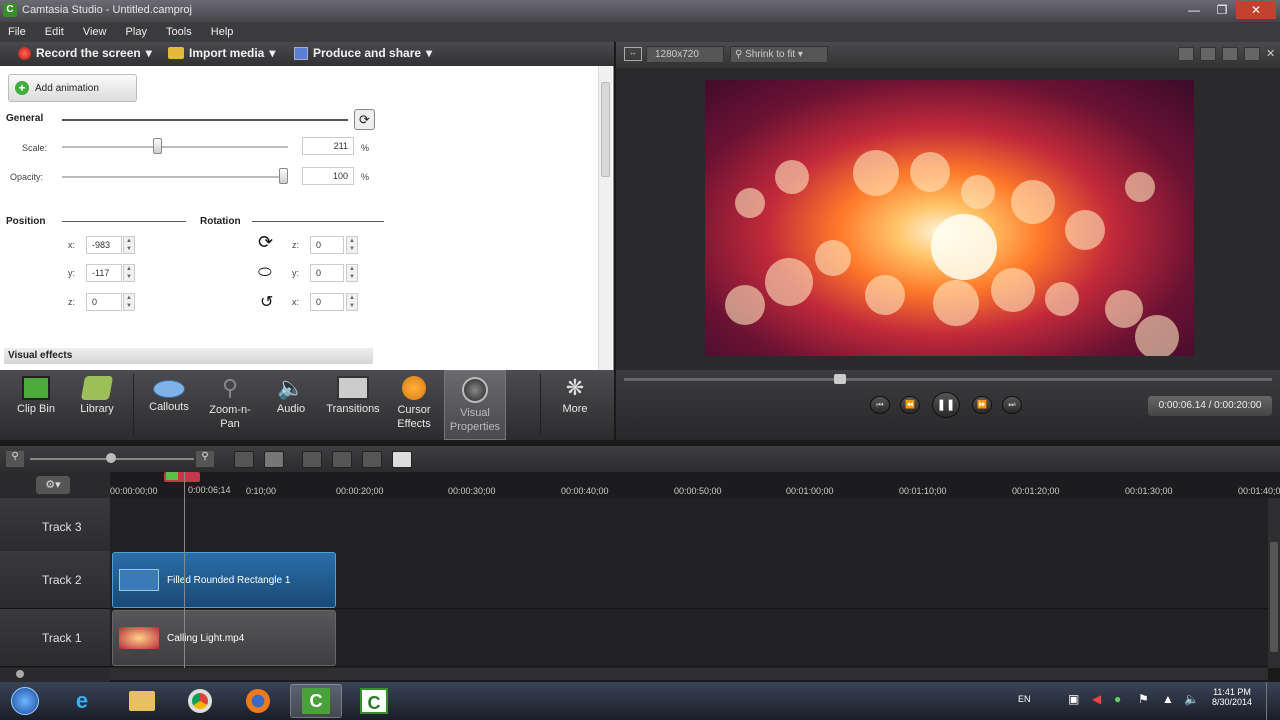 This screenshot has height=720, width=1280. Describe the element at coordinates (244, 459) in the screenshot. I see `undo-icon` at that location.